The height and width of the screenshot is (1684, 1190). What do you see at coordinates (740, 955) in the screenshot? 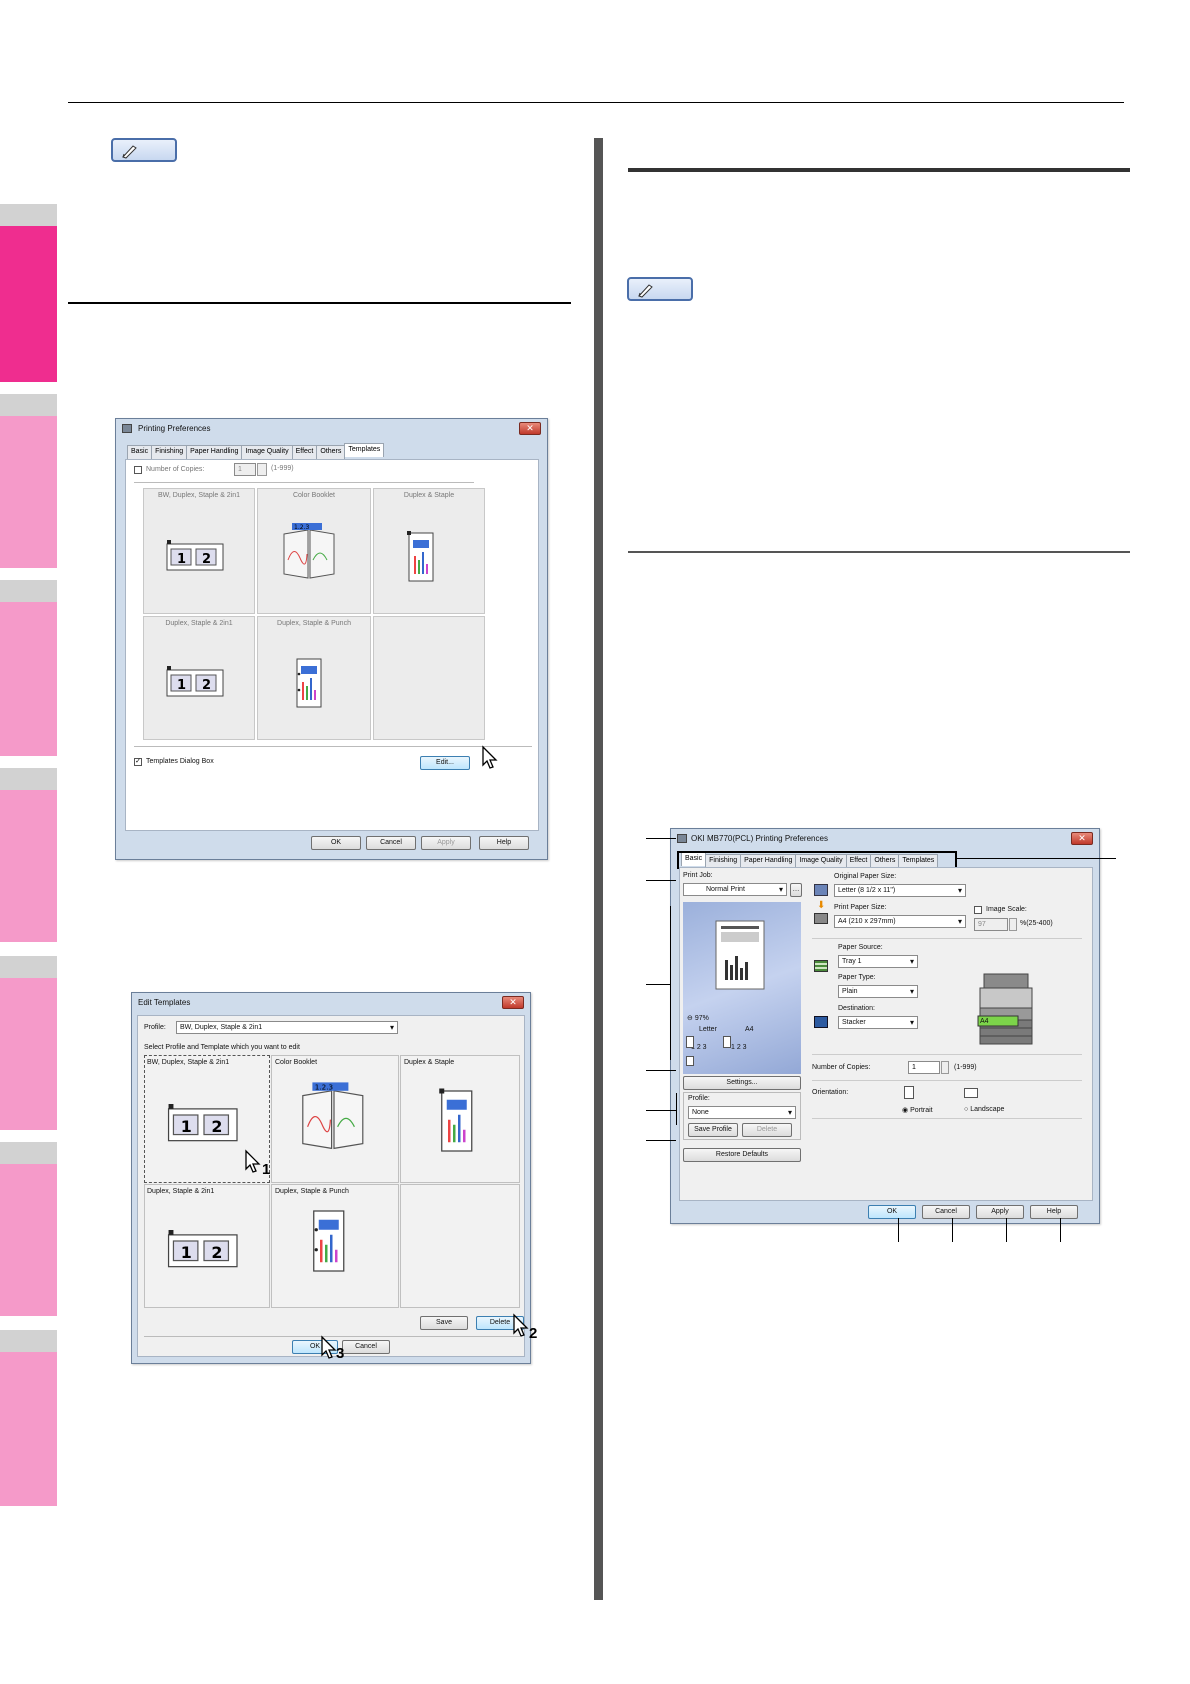
I see `preview-page` at bounding box center [740, 955].